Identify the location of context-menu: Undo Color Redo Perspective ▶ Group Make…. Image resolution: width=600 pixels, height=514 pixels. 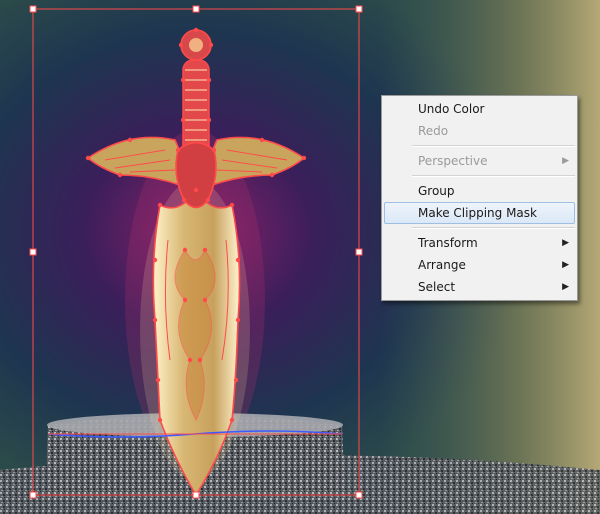
(479, 198).